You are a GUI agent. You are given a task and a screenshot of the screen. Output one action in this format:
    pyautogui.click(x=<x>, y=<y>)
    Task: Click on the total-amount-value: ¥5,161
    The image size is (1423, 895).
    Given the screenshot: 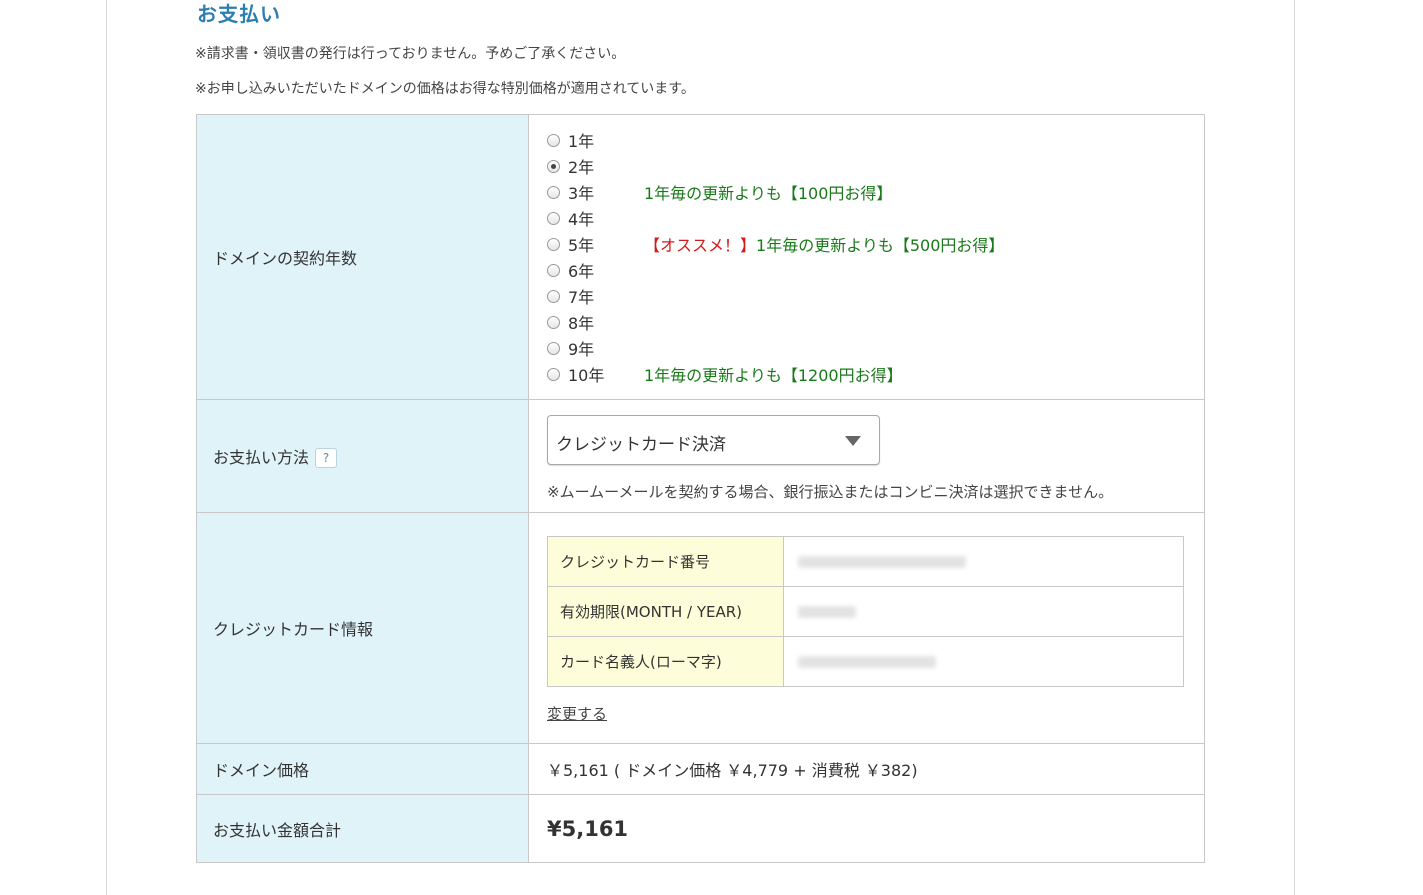 What is the action you would take?
    pyautogui.click(x=588, y=828)
    